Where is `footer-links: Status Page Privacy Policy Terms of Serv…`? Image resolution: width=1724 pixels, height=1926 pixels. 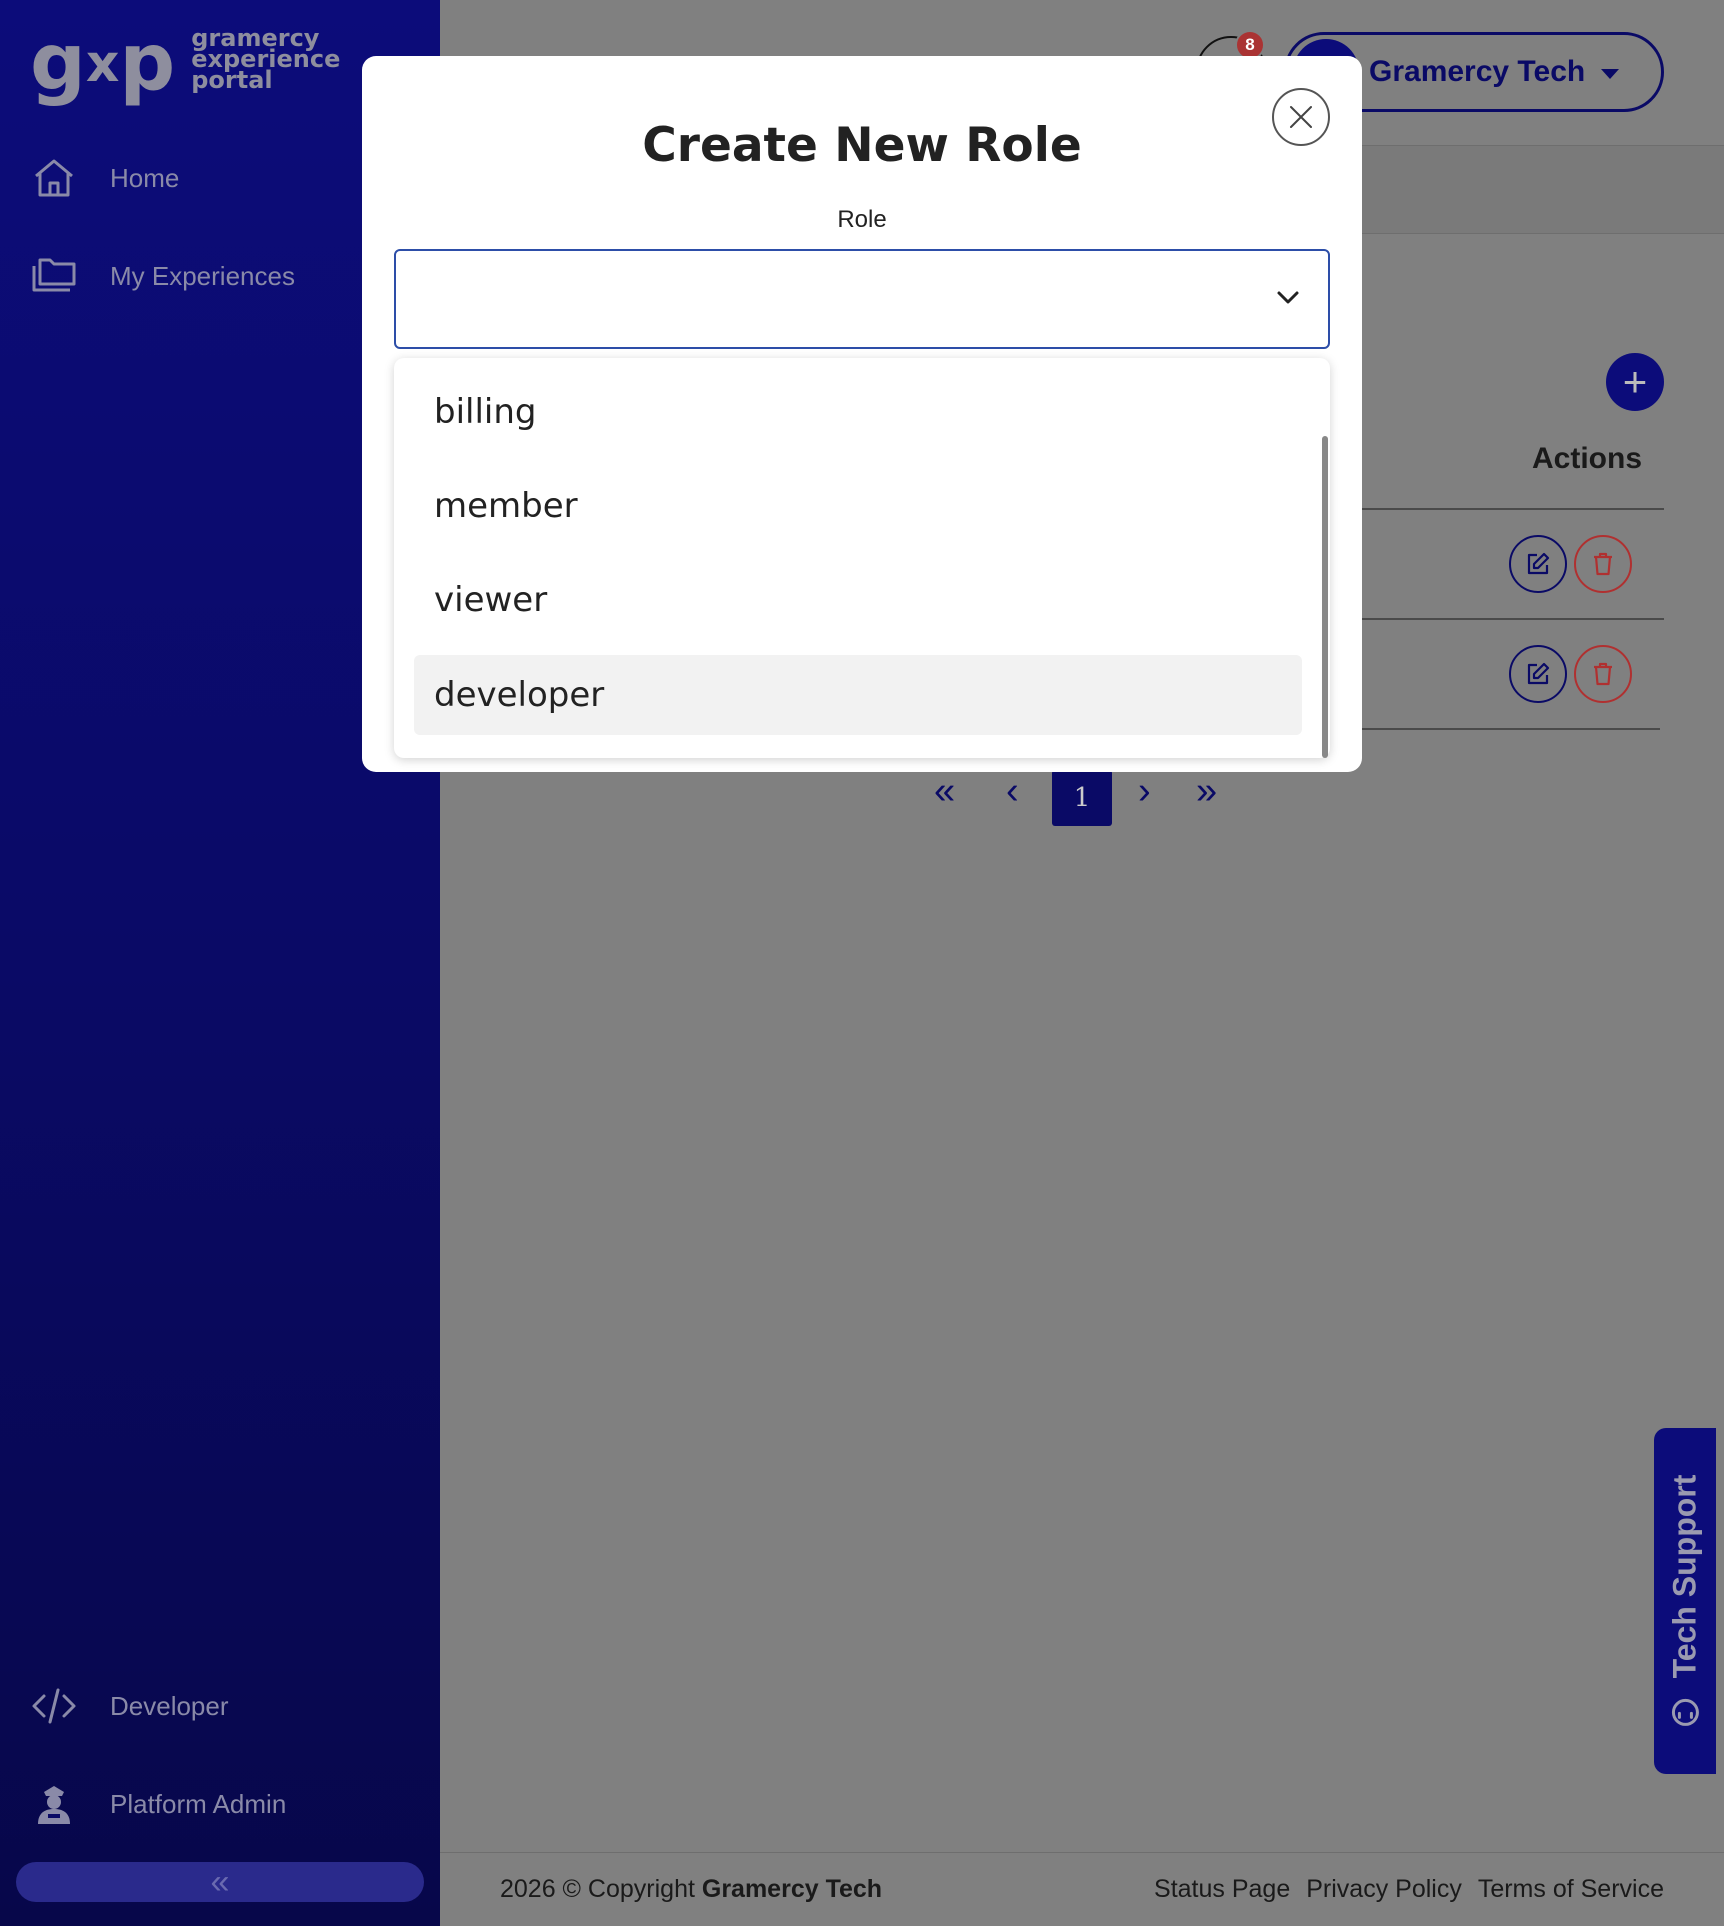
footer-links: Status Page Privacy Policy Terms of Serv… is located at coordinates (1409, 1889).